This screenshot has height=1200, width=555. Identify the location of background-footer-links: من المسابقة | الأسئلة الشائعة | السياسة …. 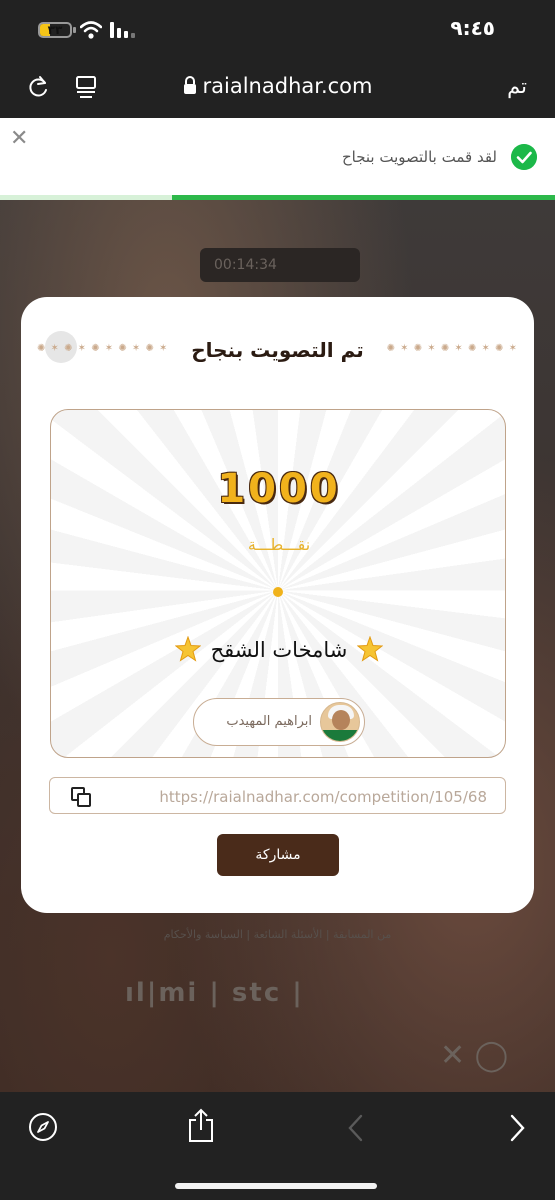
(277, 934).